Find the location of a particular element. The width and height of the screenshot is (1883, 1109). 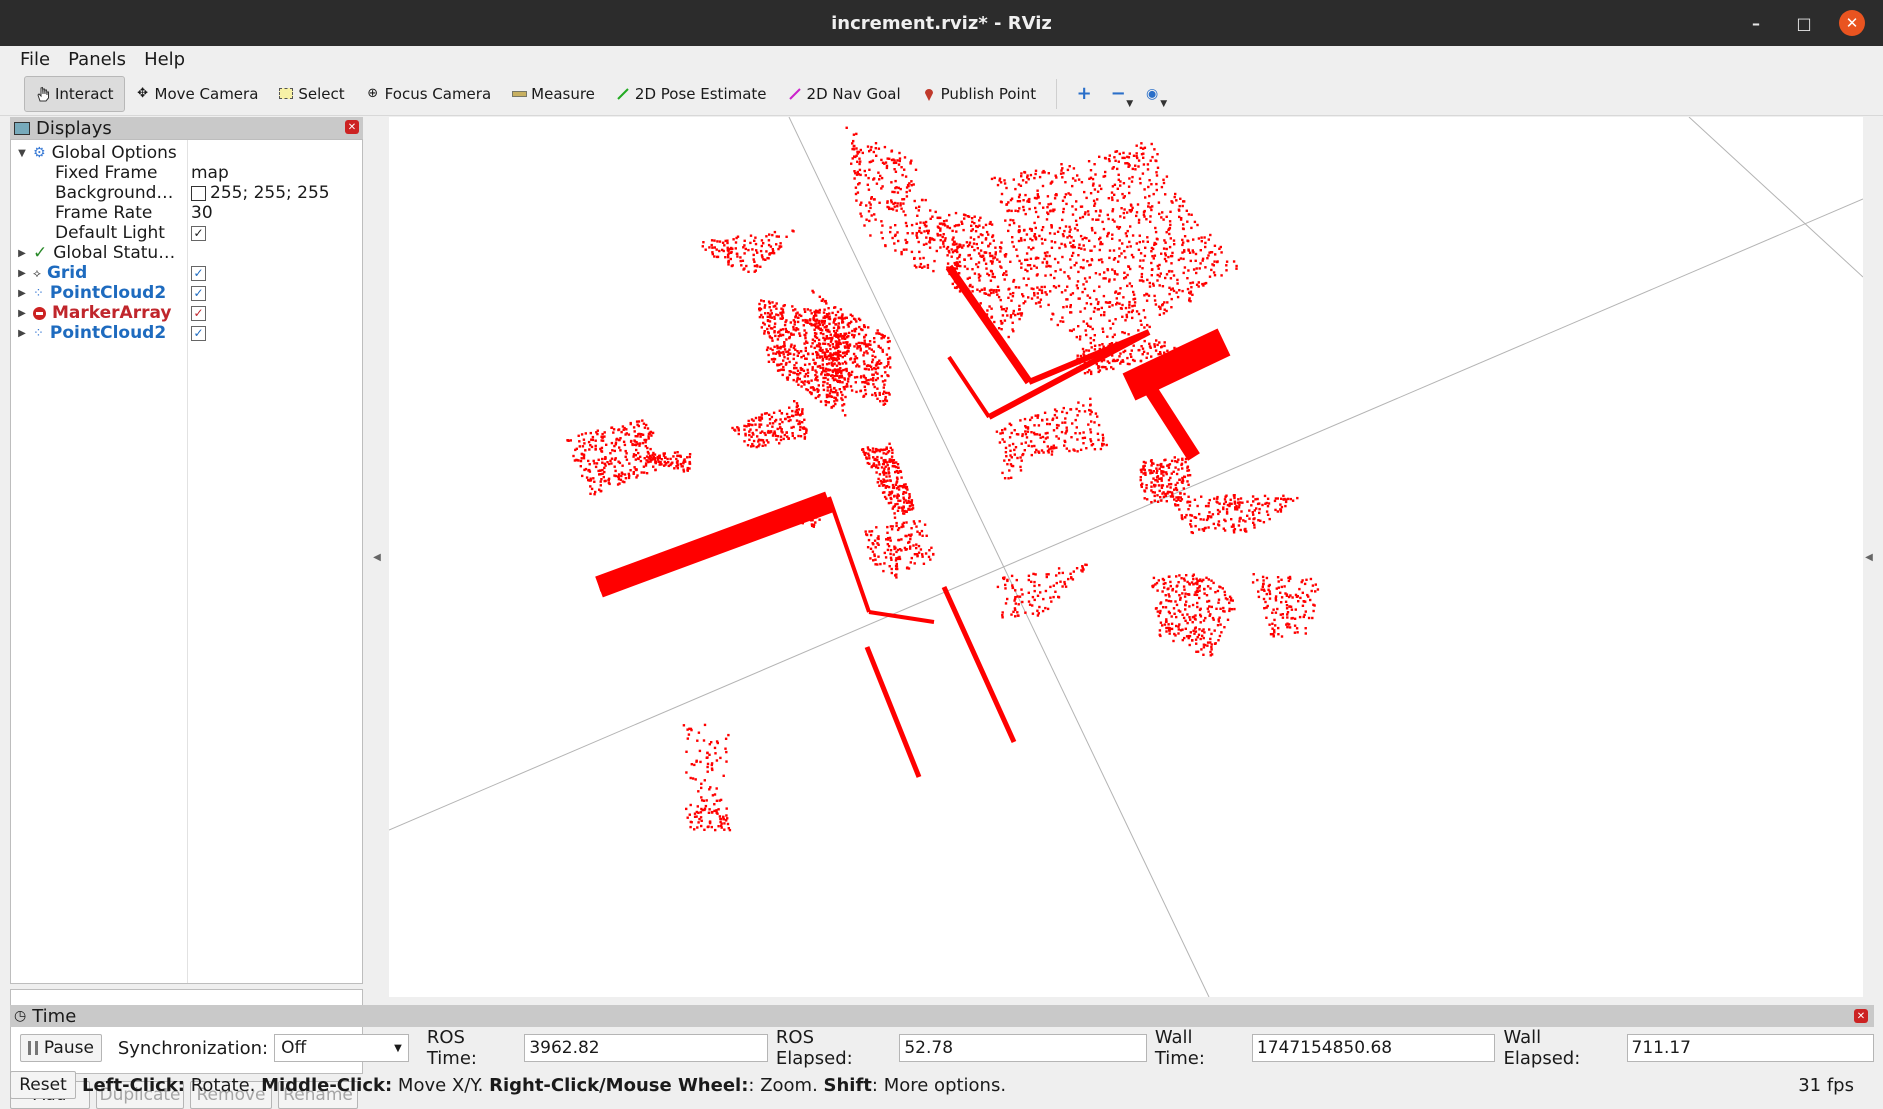

left-splitter-handle: ◀ is located at coordinates (377, 557).